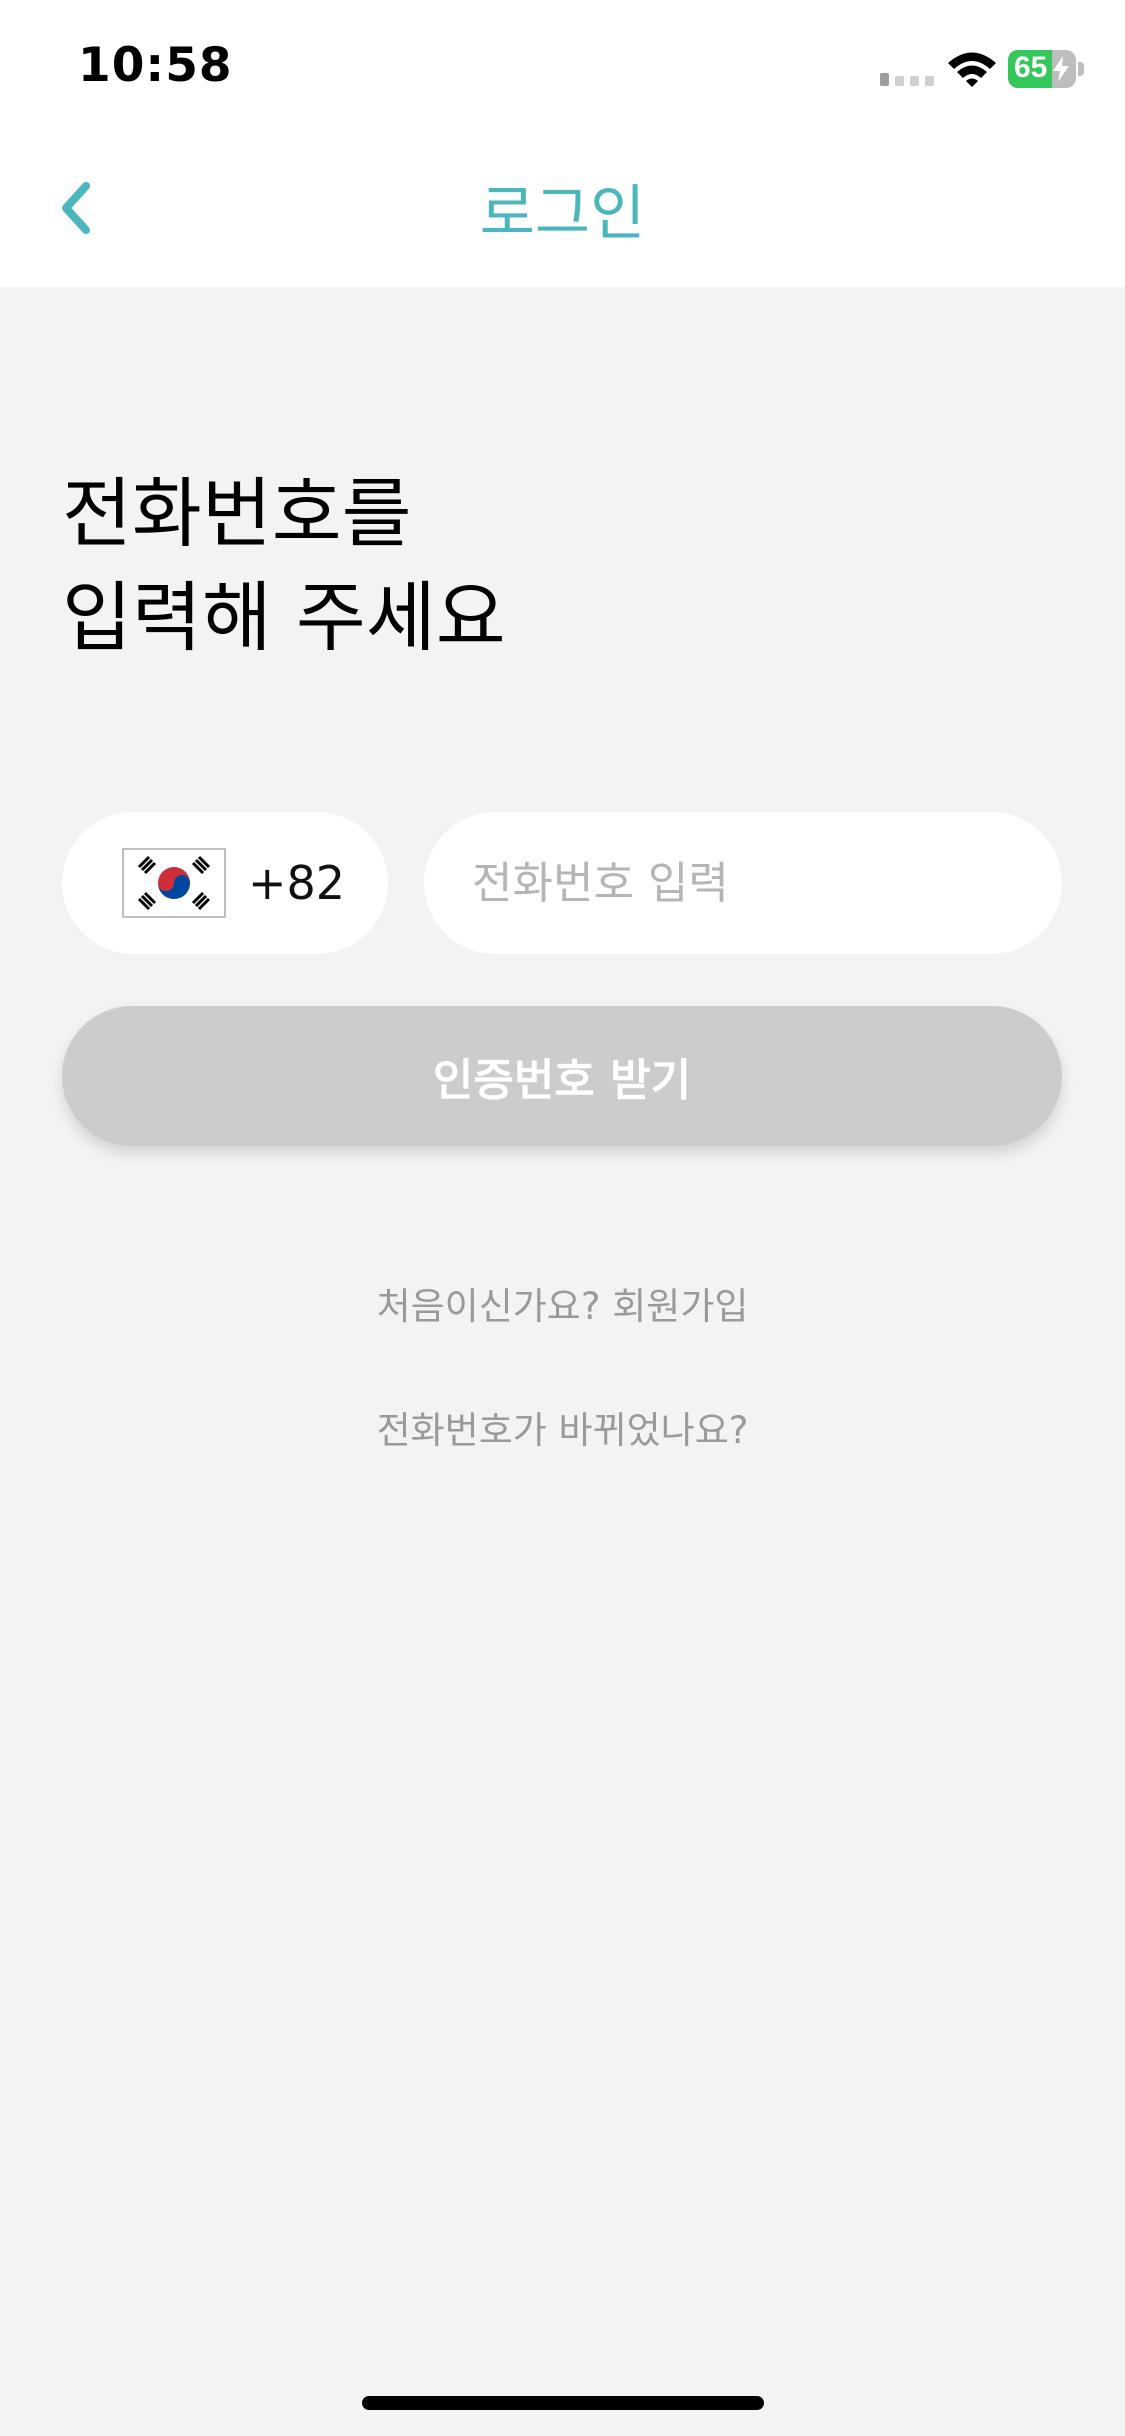 This screenshot has height=2436, width=1125. I want to click on south-korea-flag-icon, so click(174, 883).